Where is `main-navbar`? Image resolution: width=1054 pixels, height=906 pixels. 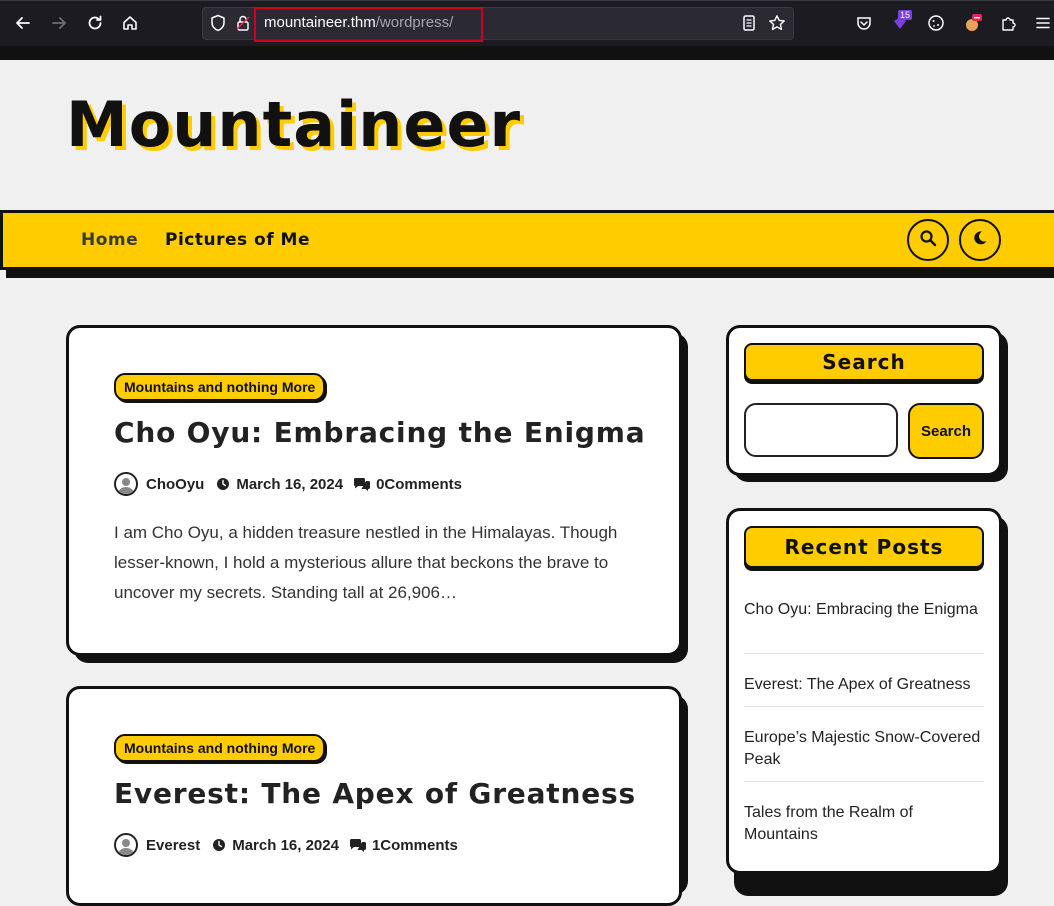 main-navbar is located at coordinates (527, 240).